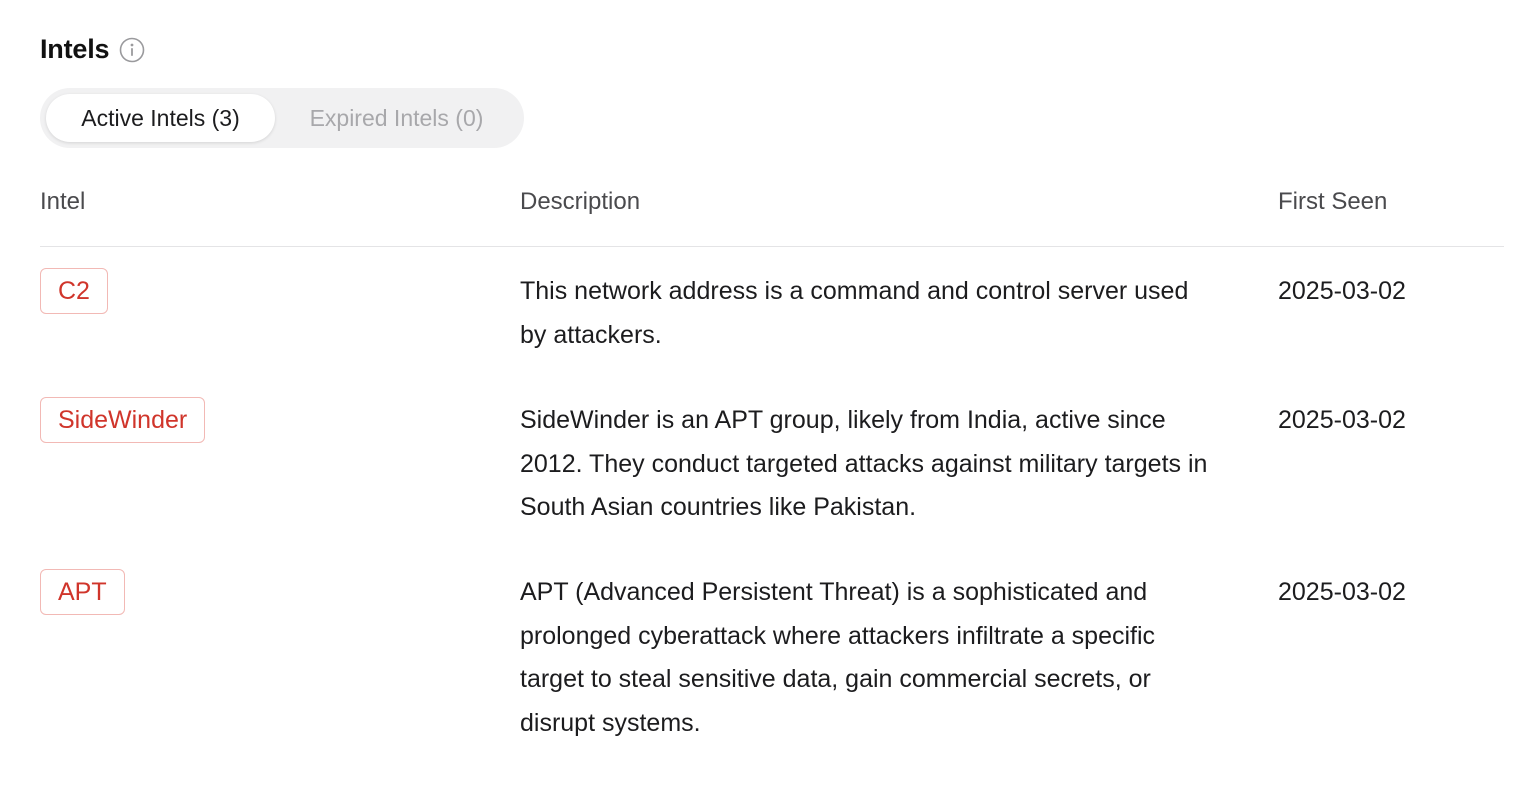  I want to click on tab-active-intels: Active Intels (3), so click(160, 118).